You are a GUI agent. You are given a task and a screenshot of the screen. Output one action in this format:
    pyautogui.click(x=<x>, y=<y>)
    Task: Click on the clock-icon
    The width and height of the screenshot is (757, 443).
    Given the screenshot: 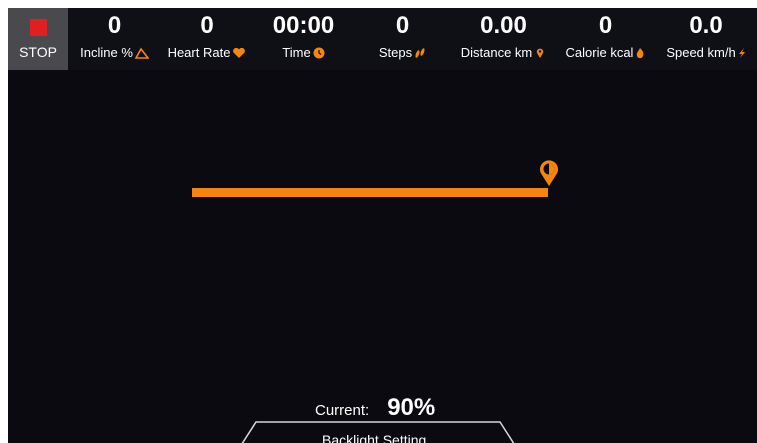 What is the action you would take?
    pyautogui.click(x=319, y=53)
    